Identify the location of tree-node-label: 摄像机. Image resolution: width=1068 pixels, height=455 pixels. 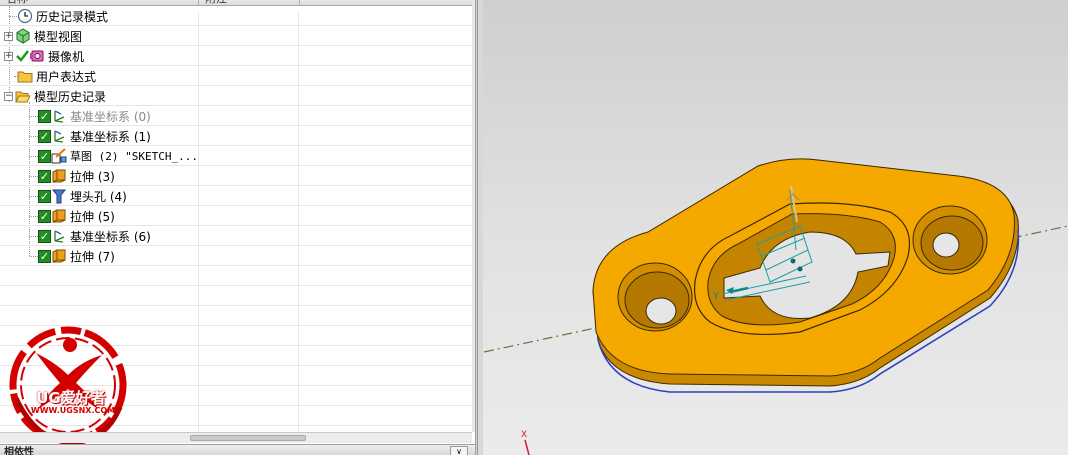
(66, 56).